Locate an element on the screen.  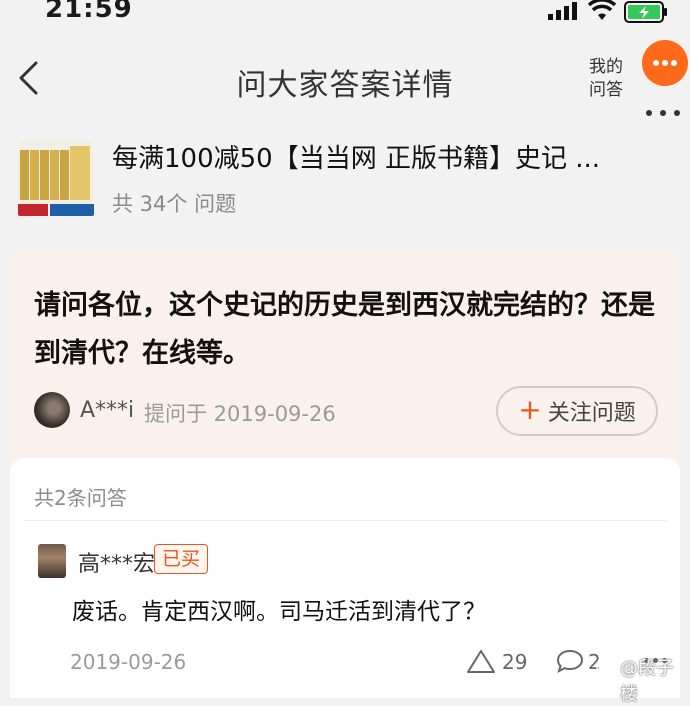
asker-name: A***i is located at coordinates (107, 410).